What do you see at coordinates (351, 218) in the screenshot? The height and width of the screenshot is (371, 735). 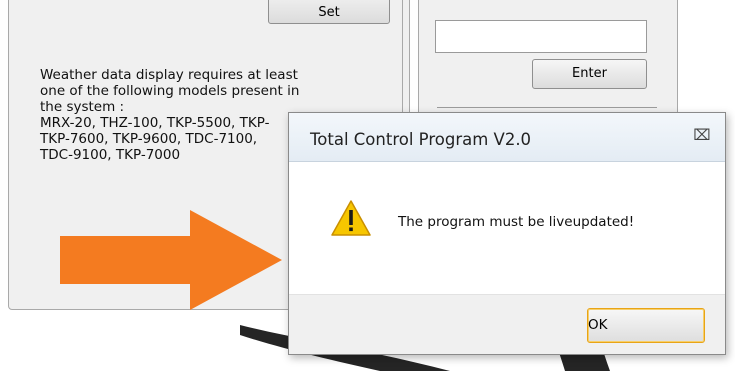 I see `warning-icon` at bounding box center [351, 218].